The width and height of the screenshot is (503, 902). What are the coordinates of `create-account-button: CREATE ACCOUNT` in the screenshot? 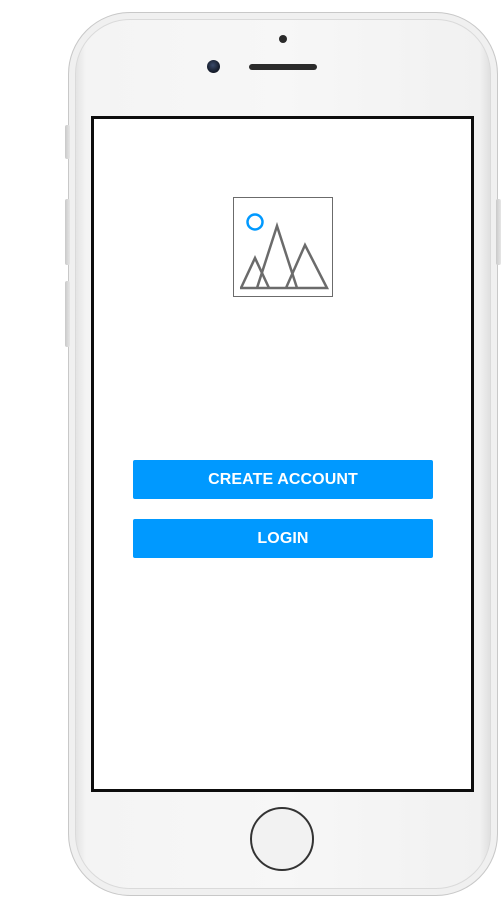 It's located at (283, 479).